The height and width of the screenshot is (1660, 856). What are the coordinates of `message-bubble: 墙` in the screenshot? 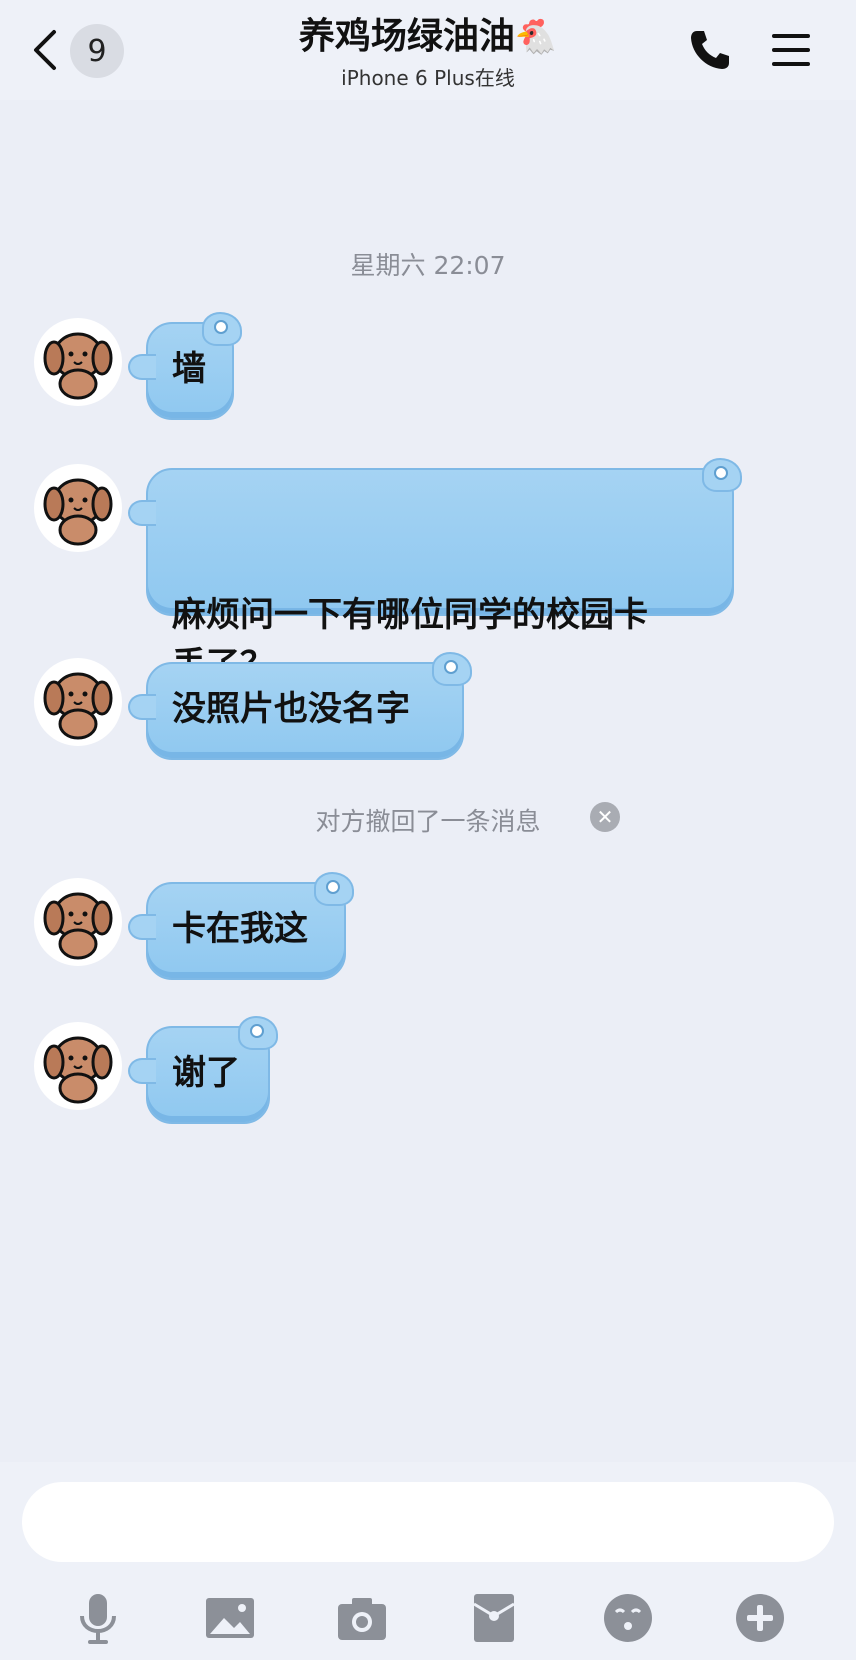 It's located at (185, 366).